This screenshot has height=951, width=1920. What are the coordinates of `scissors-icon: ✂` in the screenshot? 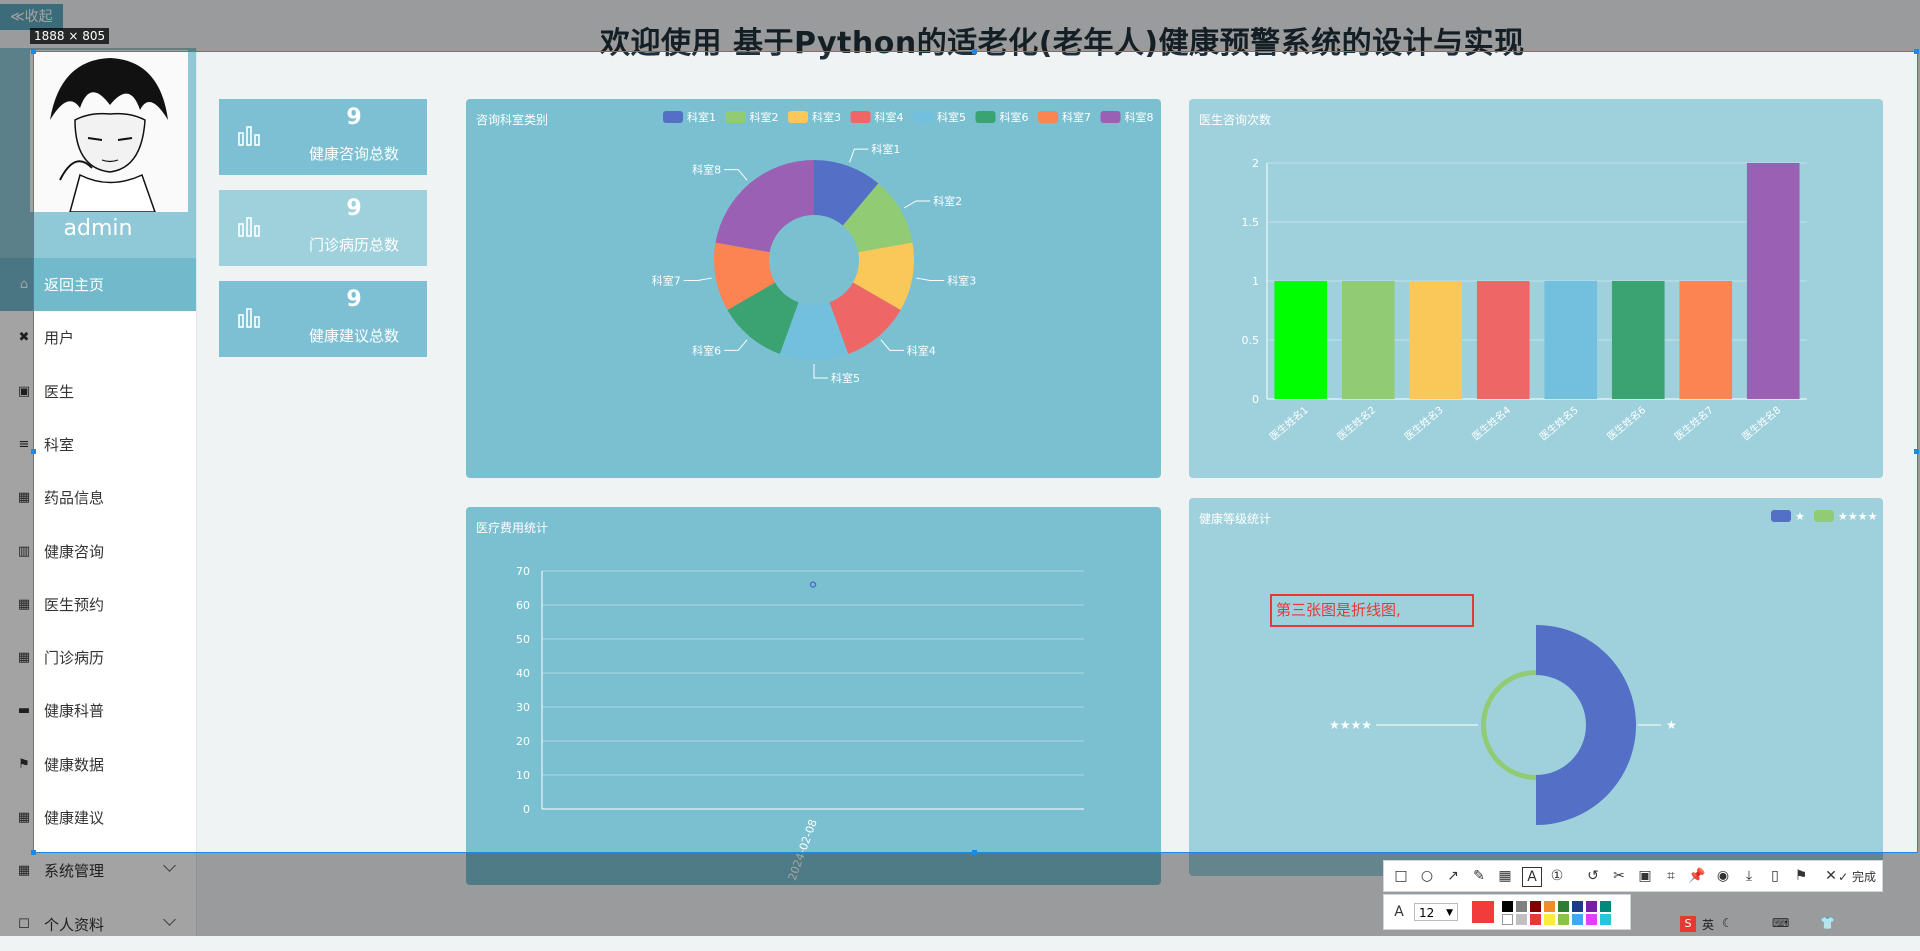 It's located at (1619, 876).